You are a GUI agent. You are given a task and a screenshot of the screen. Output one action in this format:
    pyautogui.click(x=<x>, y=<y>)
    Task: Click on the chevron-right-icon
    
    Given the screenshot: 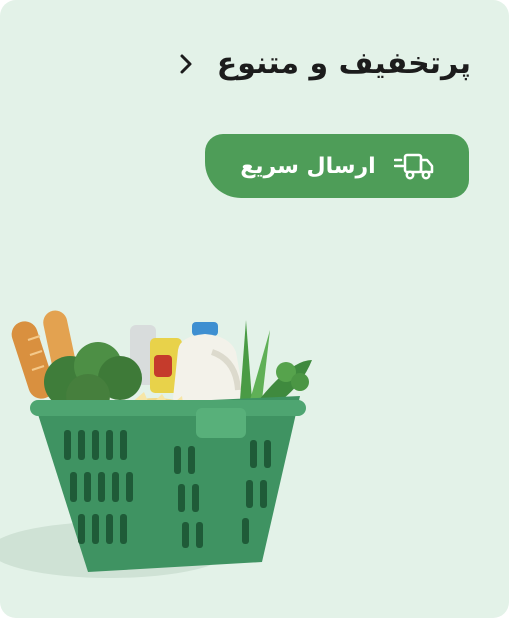 What is the action you would take?
    pyautogui.click(x=186, y=64)
    